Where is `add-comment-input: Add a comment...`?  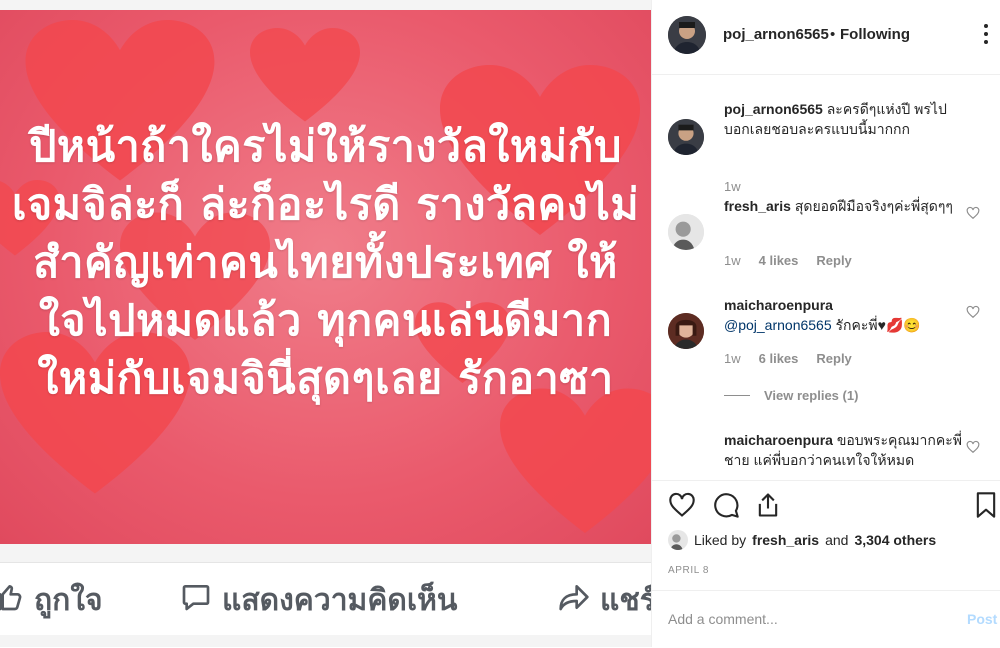
add-comment-input: Add a comment... is located at coordinates (723, 619).